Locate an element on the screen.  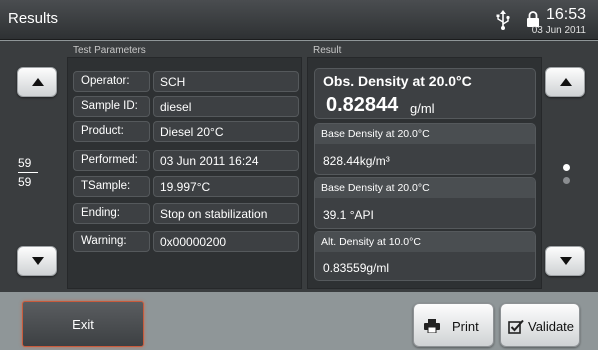
page-title: Results is located at coordinates (33, 18).